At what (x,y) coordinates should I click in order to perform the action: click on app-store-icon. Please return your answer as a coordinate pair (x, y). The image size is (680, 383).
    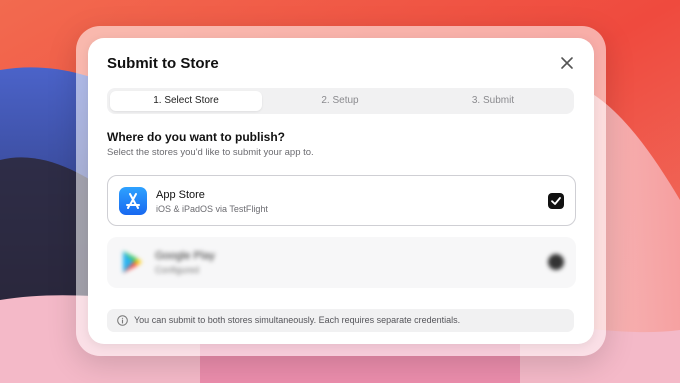
    Looking at the image, I should click on (133, 201).